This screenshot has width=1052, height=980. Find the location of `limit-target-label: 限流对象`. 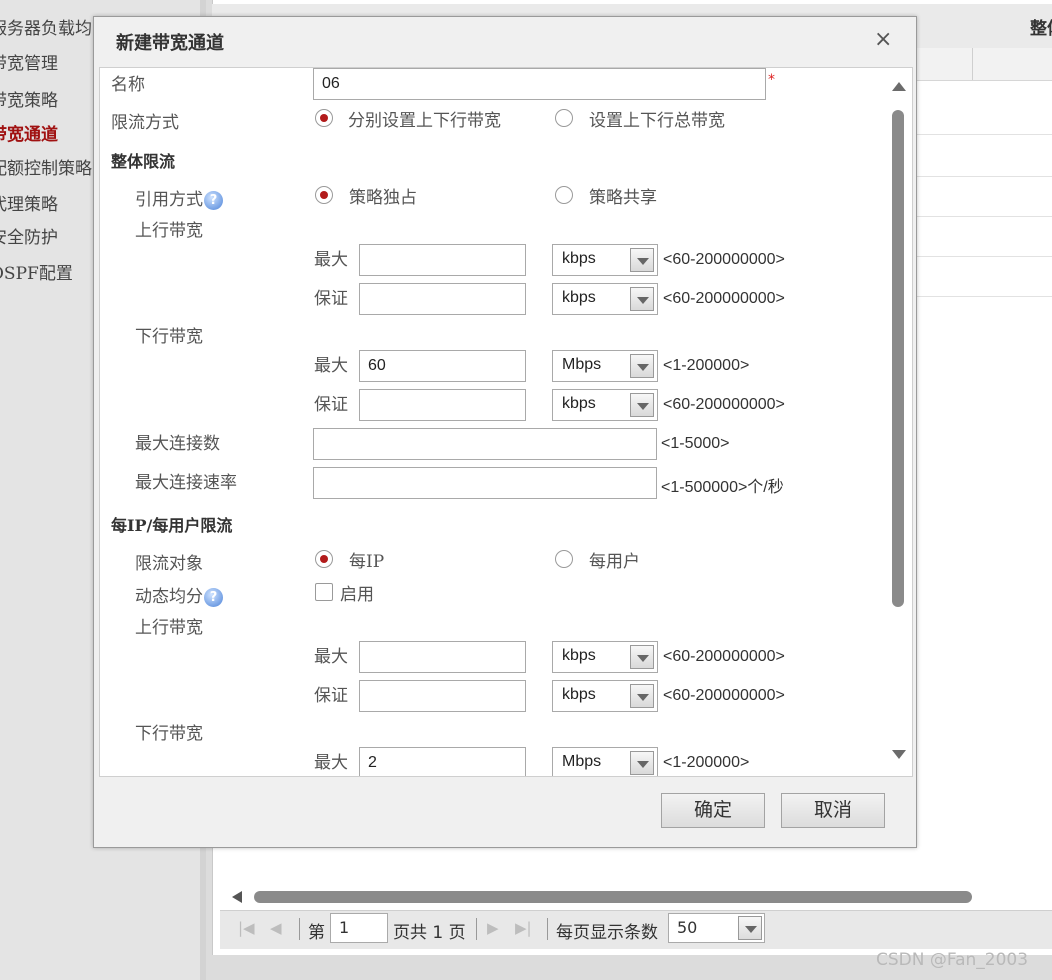

limit-target-label: 限流对象 is located at coordinates (169, 564).